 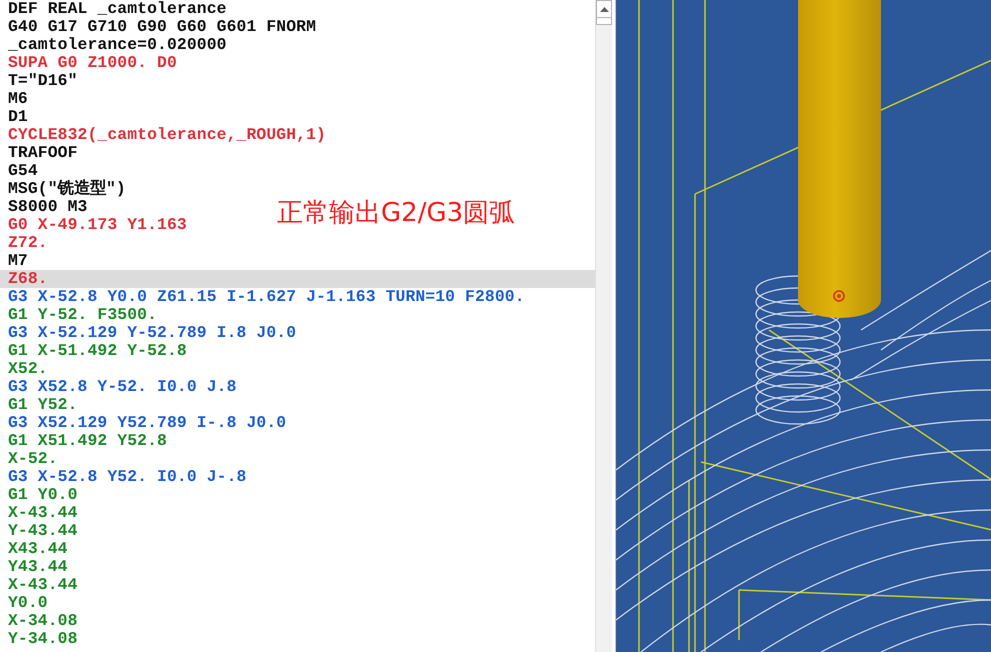 What do you see at coordinates (28, 278) in the screenshot?
I see `code-line: Z68.` at bounding box center [28, 278].